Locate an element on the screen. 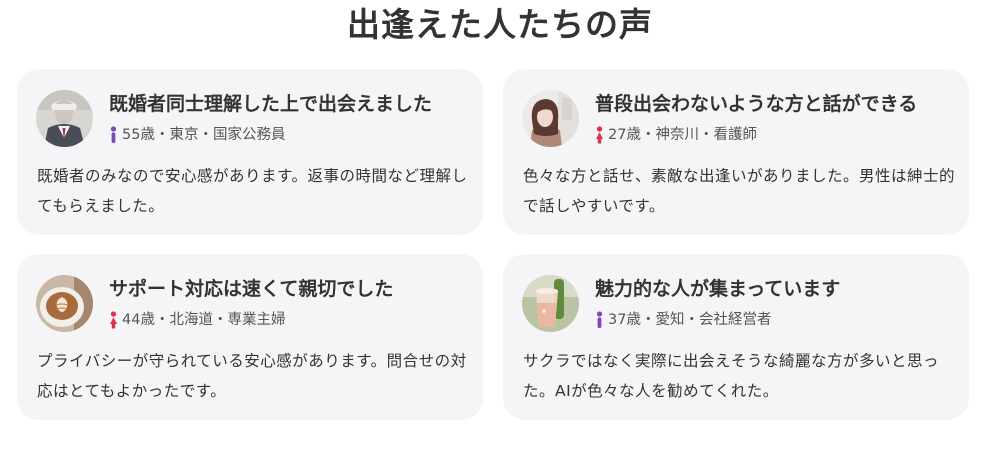 The width and height of the screenshot is (1000, 476). testimonial-body: プライバシーが守られている安心感があります。問合せの対応はとてもよかったです。 is located at coordinates (252, 376).